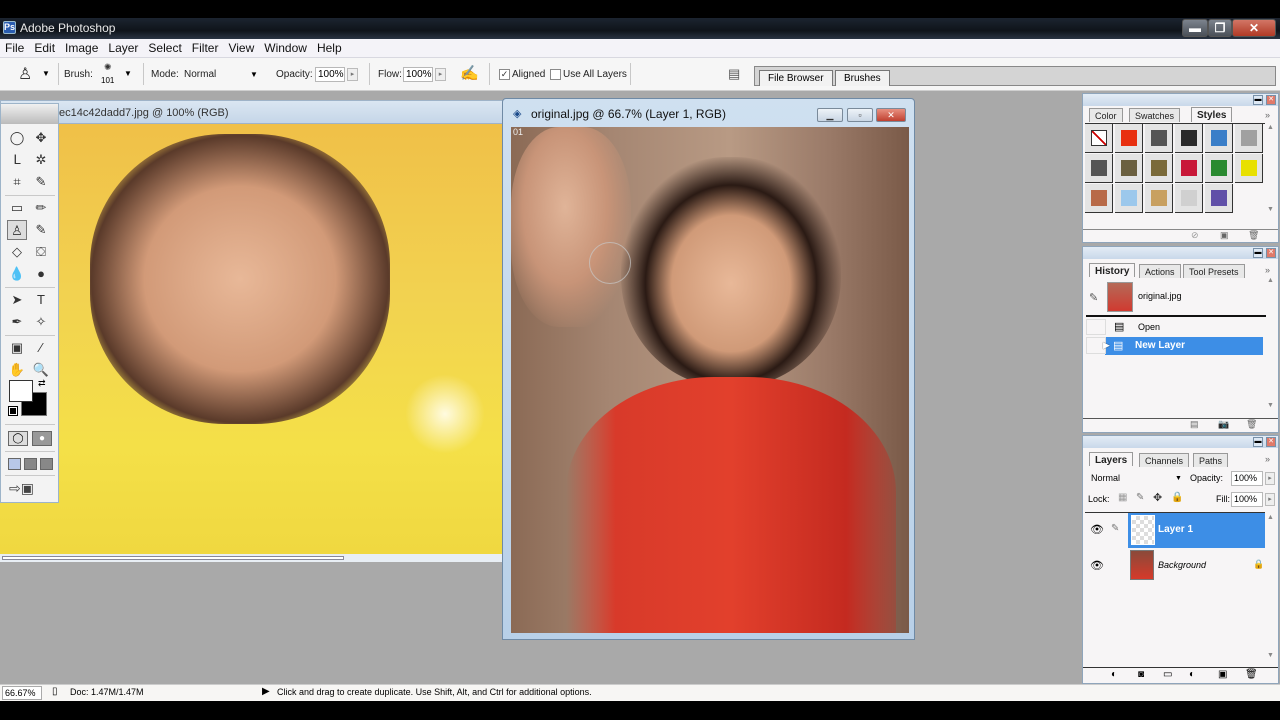 This screenshot has height=720, width=1280. I want to click on airbrush-icon: ✍, so click(469, 73).